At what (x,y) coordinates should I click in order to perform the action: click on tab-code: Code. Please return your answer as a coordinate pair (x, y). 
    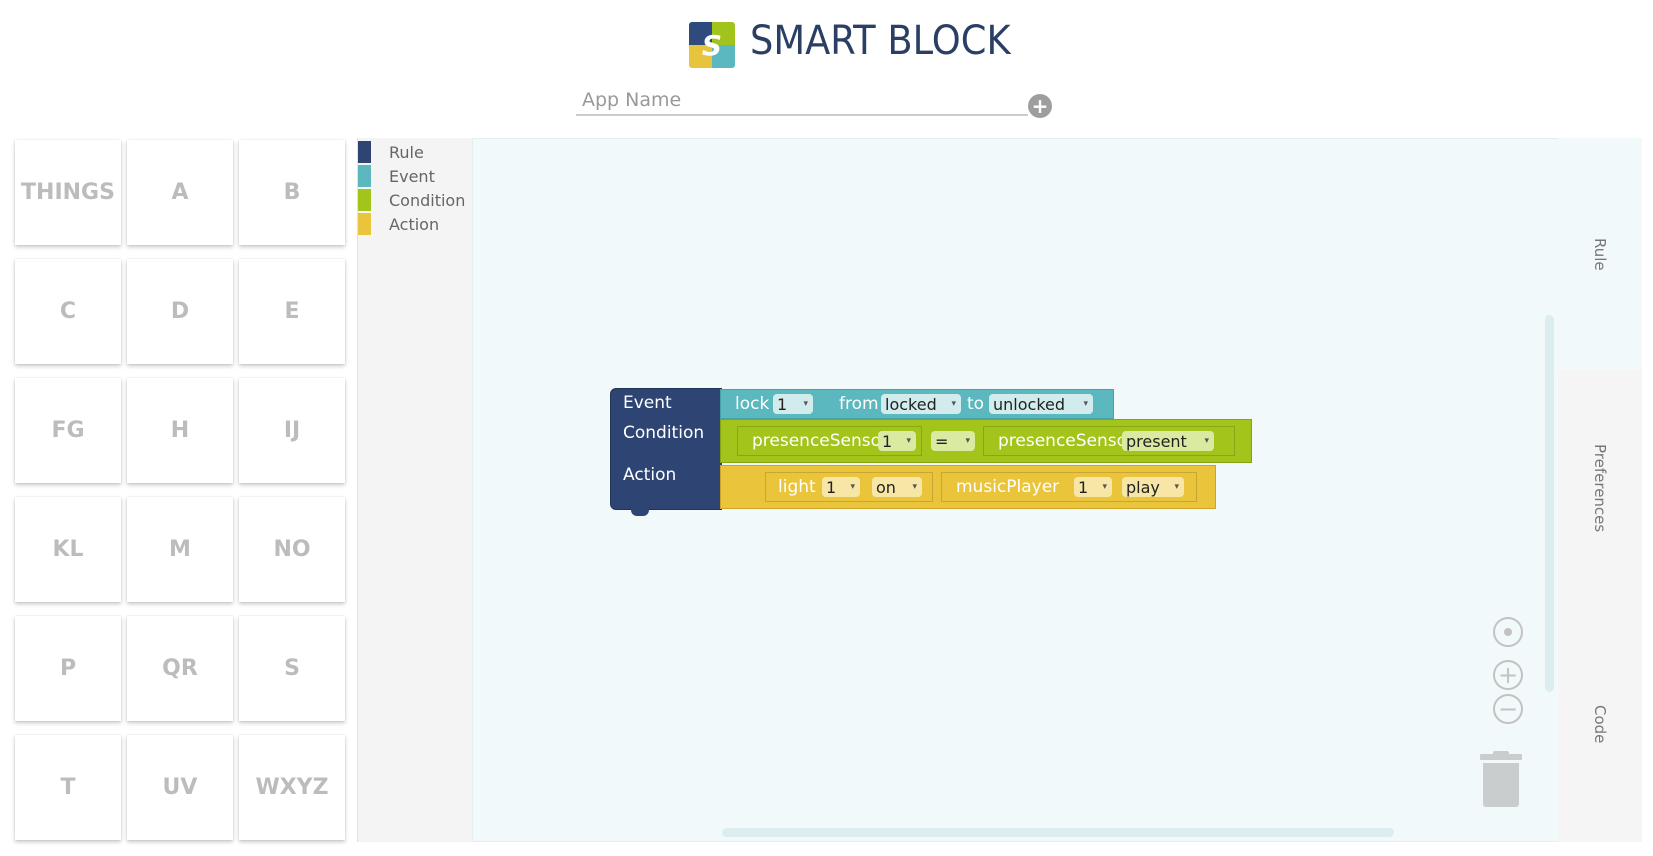
    Looking at the image, I should click on (1600, 724).